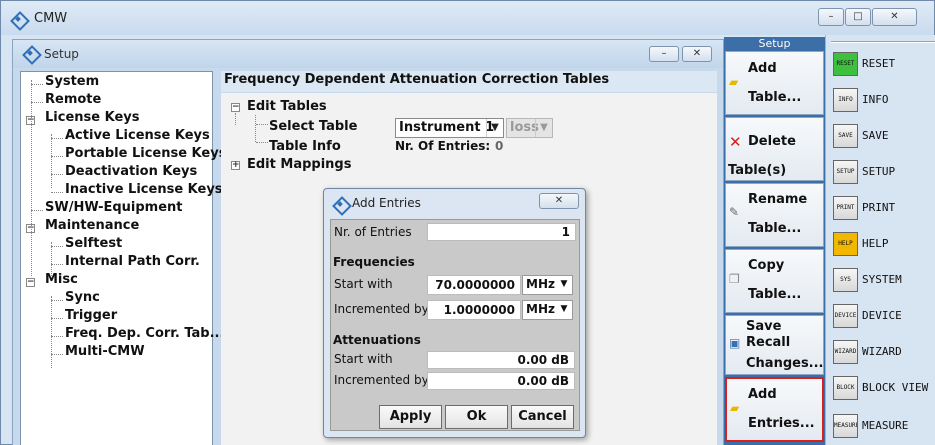  I want to click on save-disk-icon: ▣, so click(735, 343).